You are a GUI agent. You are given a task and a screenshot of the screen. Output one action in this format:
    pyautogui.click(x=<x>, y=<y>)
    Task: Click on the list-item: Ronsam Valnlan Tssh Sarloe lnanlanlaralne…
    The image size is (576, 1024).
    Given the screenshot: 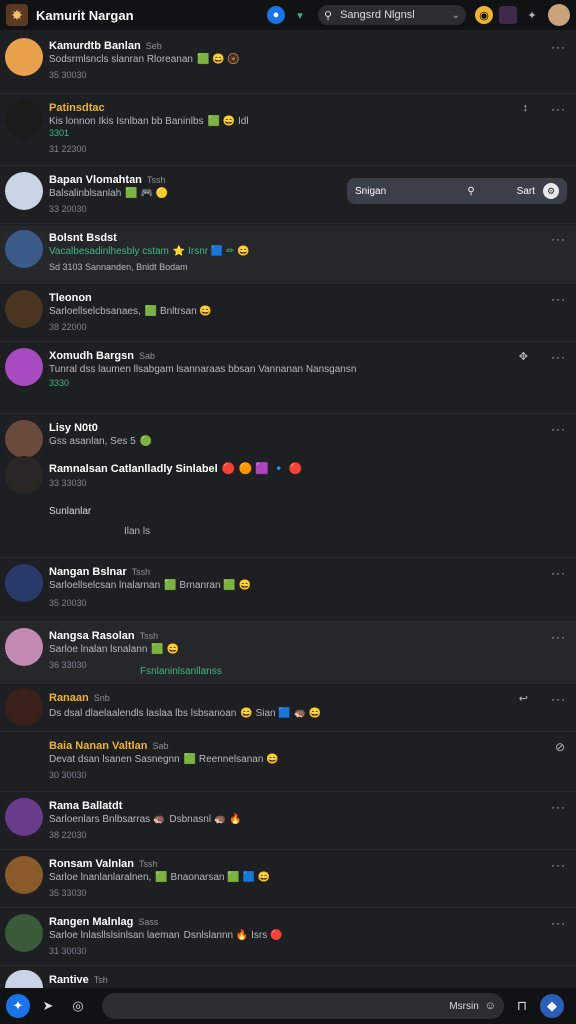 What is the action you would take?
    pyautogui.click(x=288, y=879)
    